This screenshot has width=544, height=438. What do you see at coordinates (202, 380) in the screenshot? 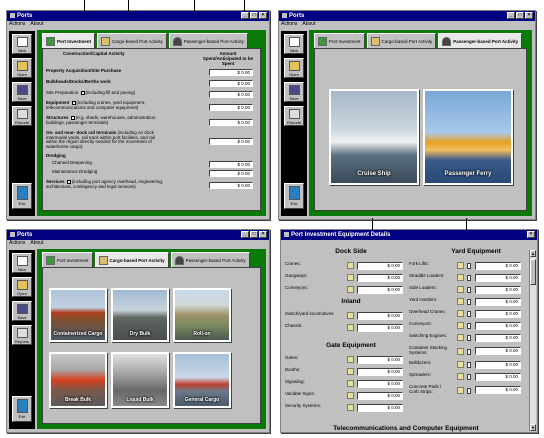
I see `general-cargo-photo: General Cargo` at bounding box center [202, 380].